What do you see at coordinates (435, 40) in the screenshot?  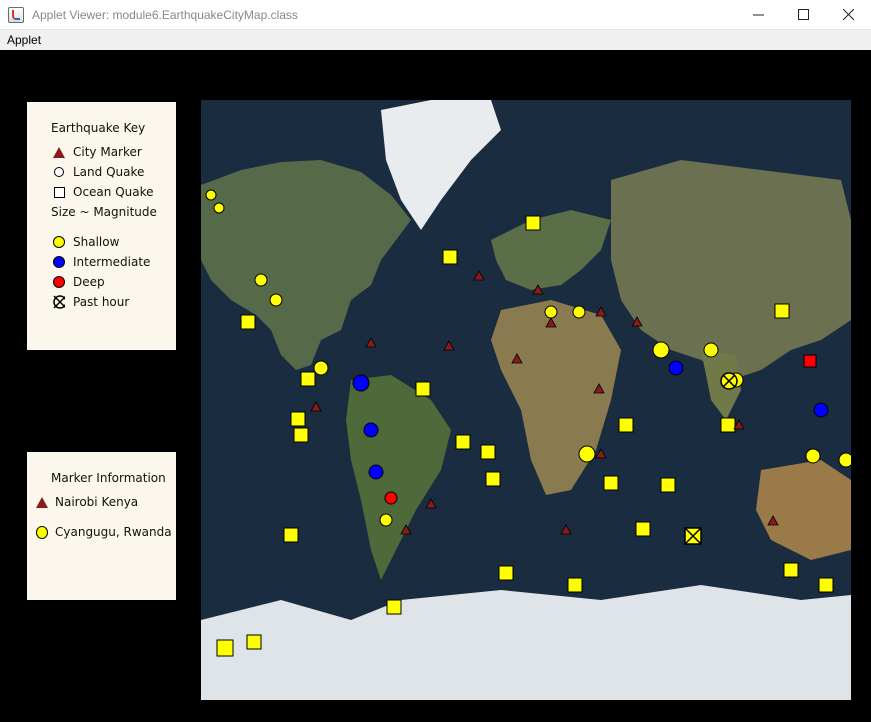 I see `menu-bar: Applet` at bounding box center [435, 40].